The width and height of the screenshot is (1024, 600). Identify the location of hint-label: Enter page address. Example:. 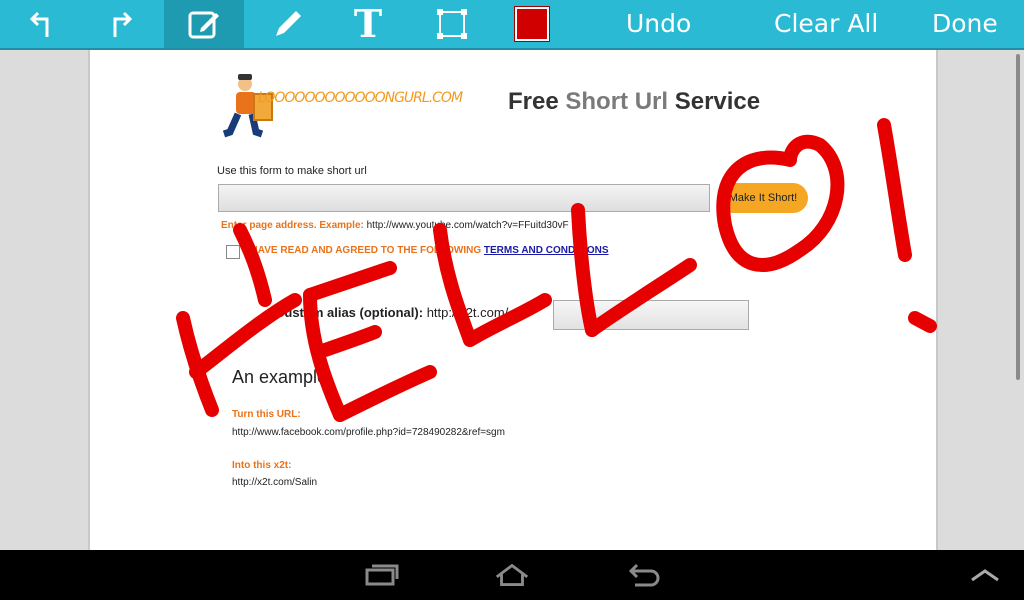
(292, 225).